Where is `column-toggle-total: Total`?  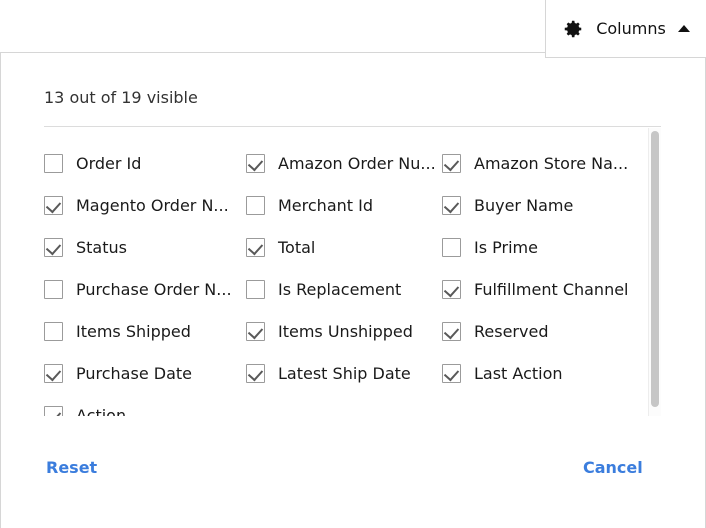
column-toggle-total: Total is located at coordinates (344, 247).